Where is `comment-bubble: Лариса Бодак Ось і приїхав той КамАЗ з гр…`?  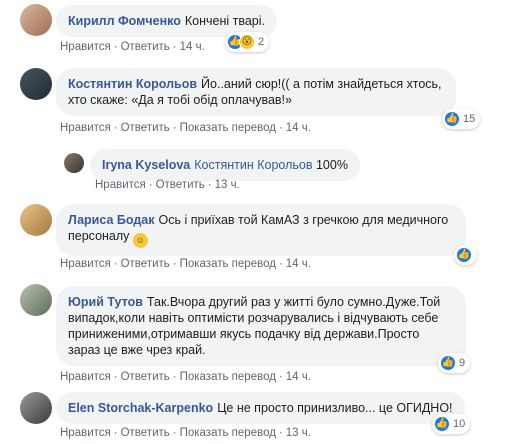 comment-bubble: Лариса Бодак Ось і приїхав той КамАЗ з гр… is located at coordinates (261, 230).